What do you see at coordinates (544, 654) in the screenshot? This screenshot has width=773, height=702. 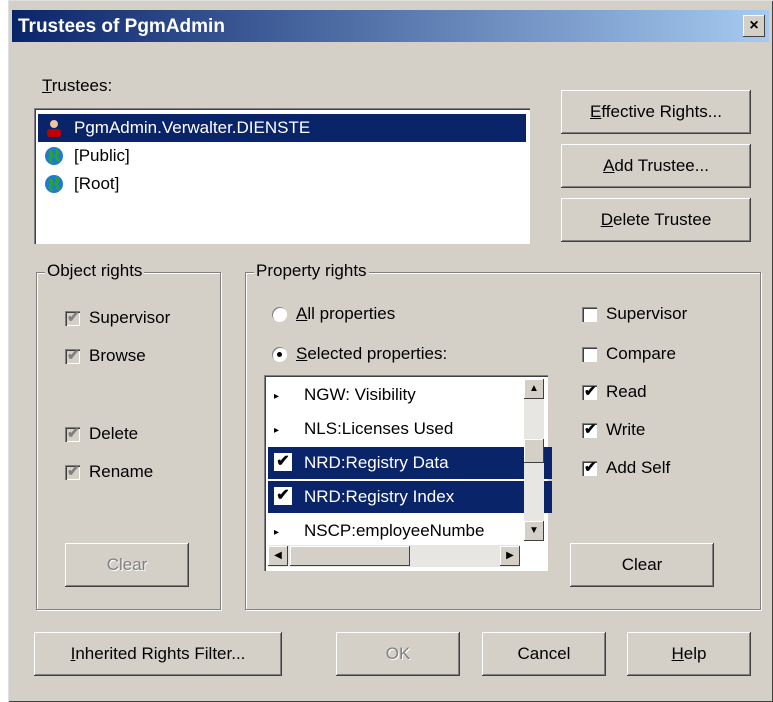 I see `cancel-button: Cancel` at bounding box center [544, 654].